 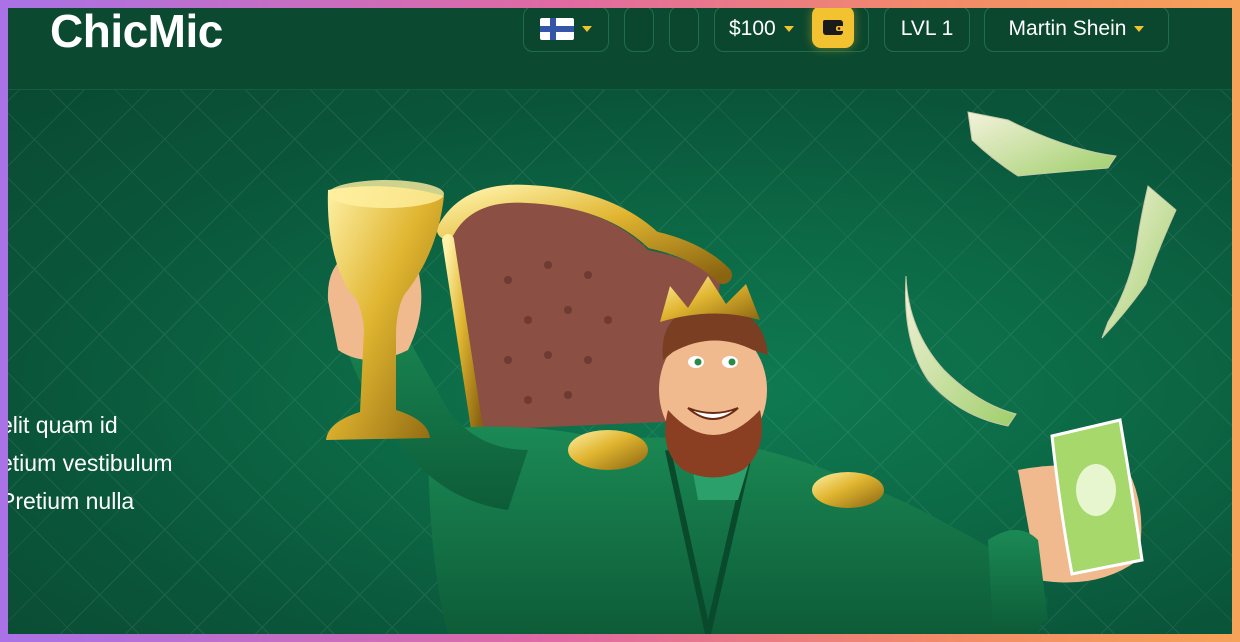 I want to click on wallet-icon, so click(x=833, y=27).